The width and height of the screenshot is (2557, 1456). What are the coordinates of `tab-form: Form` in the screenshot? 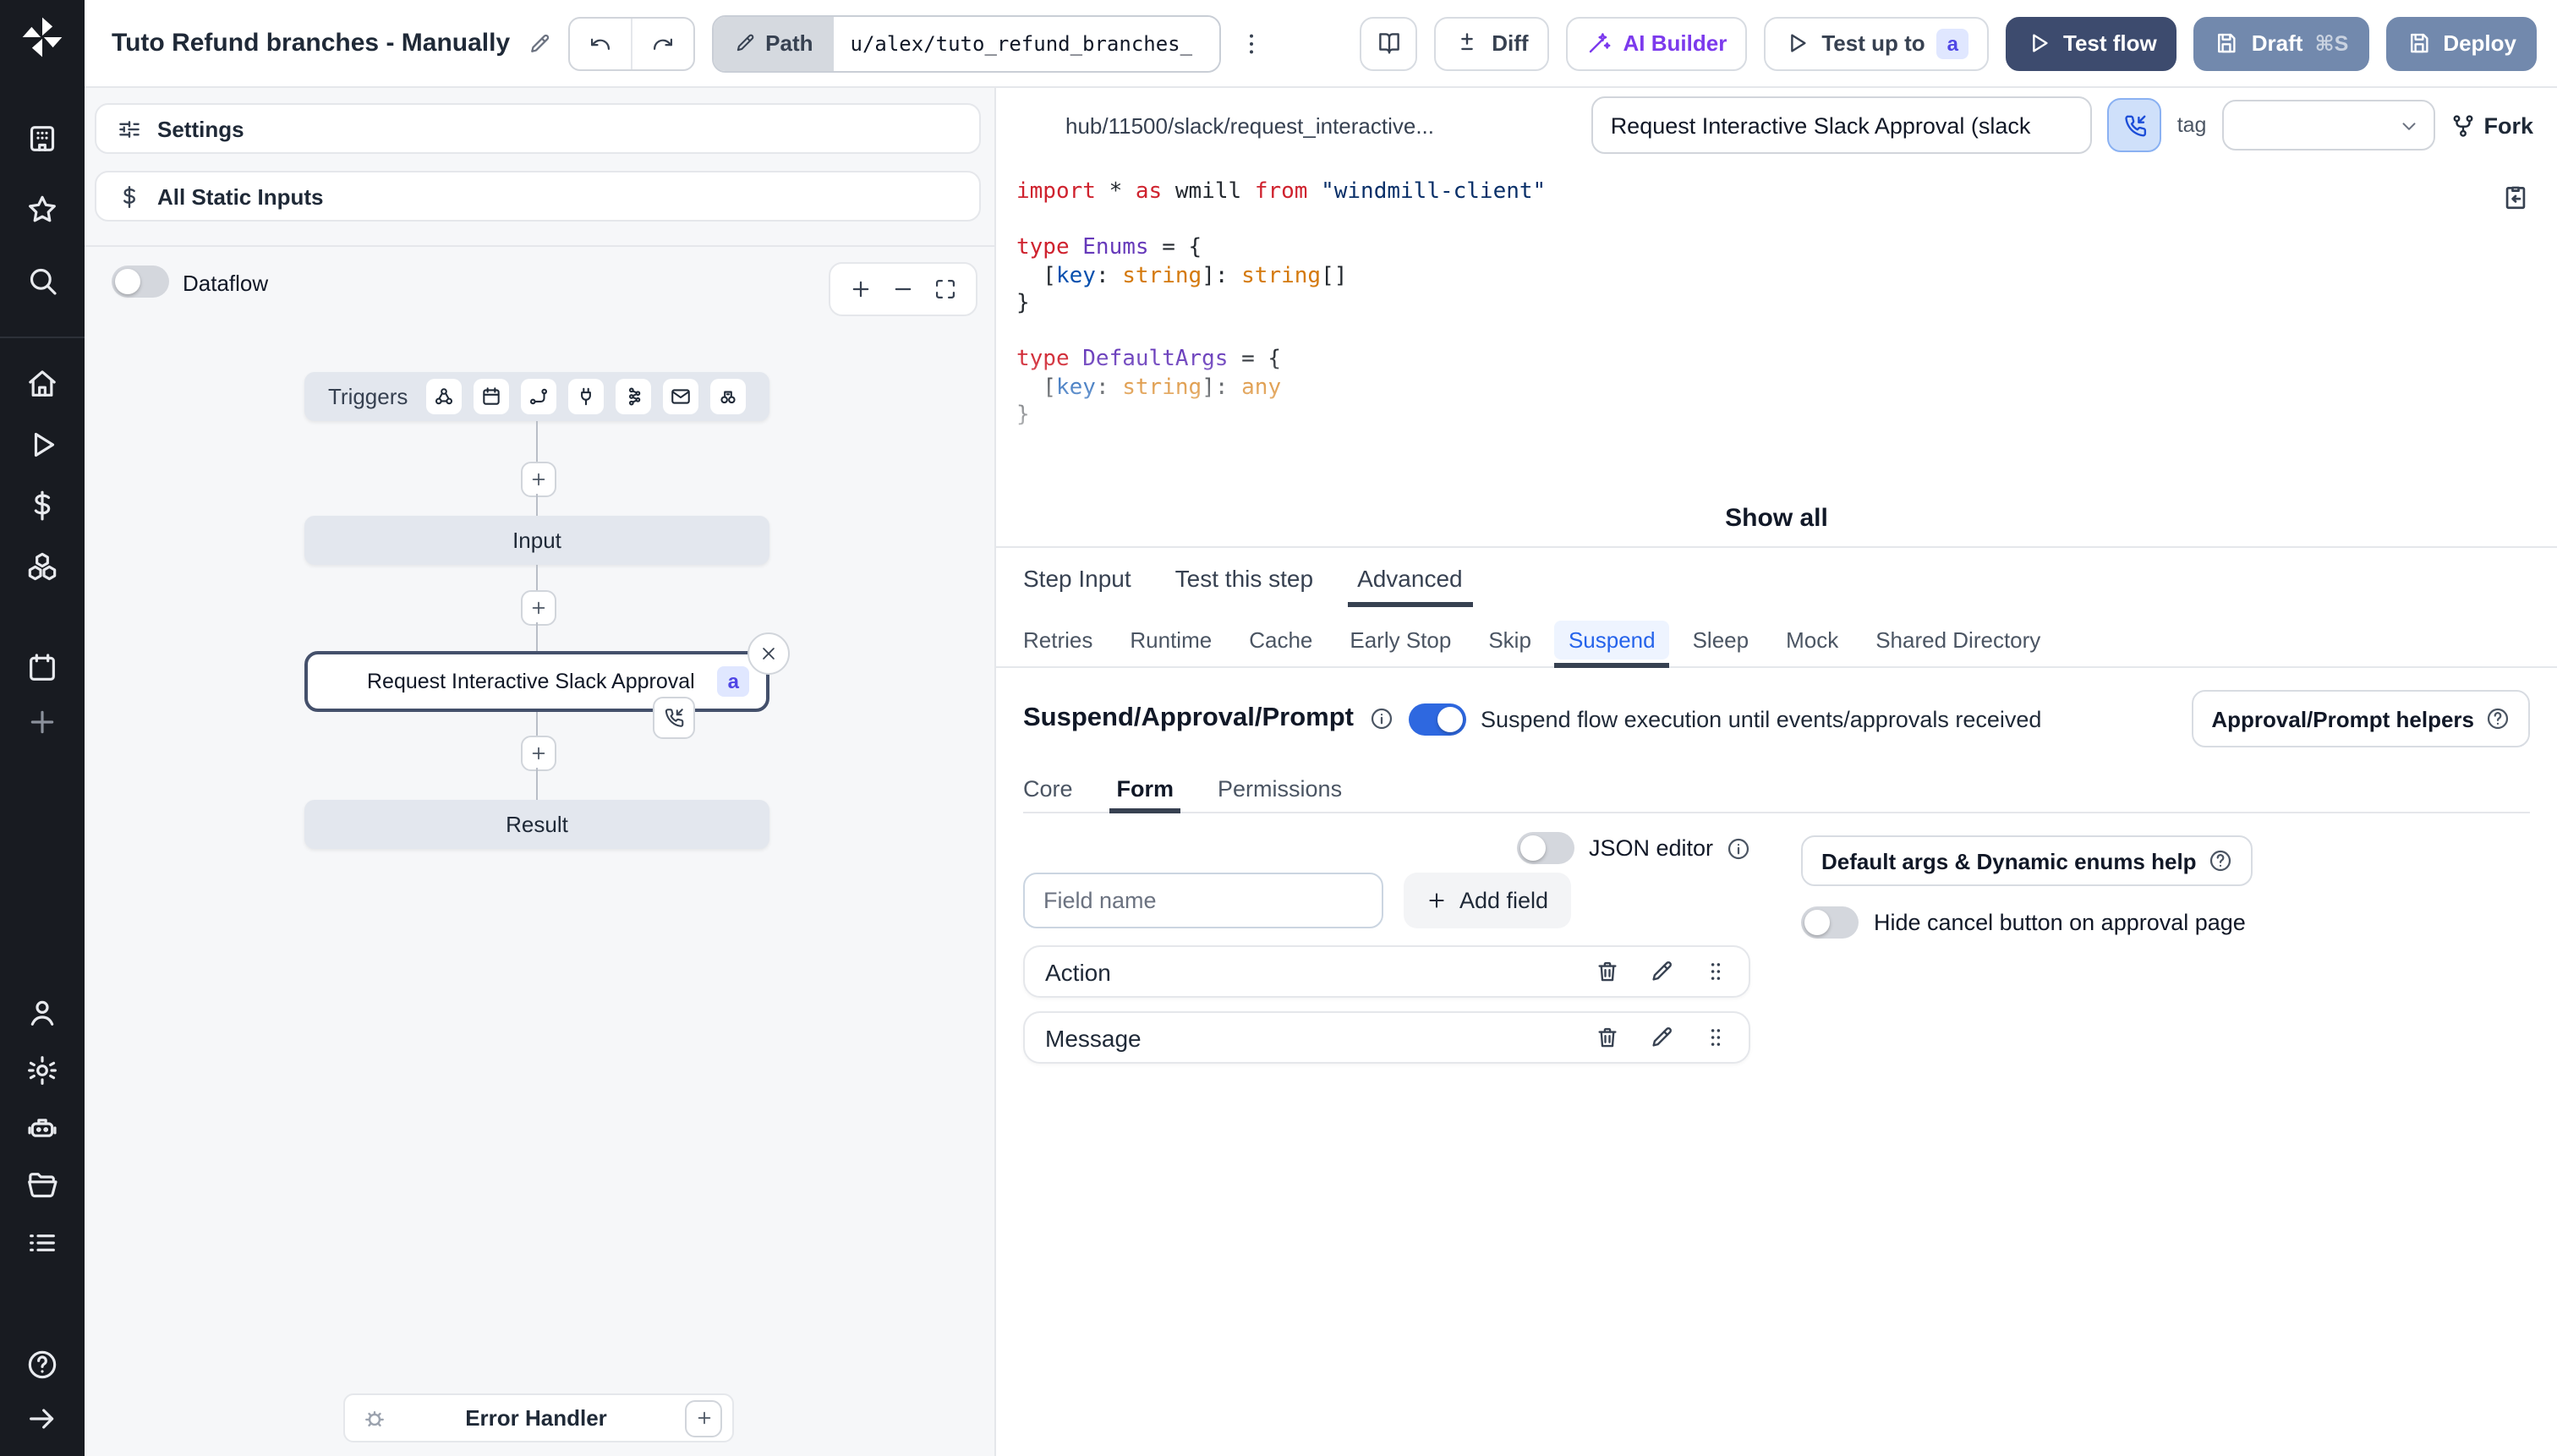 It's located at (1144, 789).